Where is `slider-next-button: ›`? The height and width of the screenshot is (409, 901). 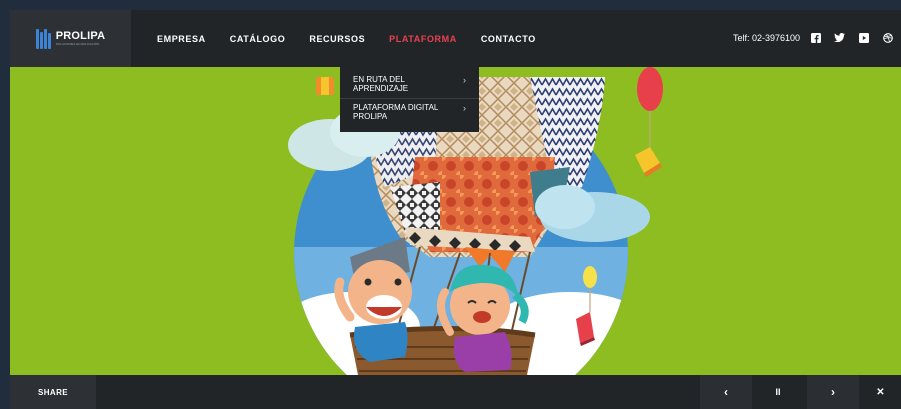
slider-next-button: › is located at coordinates (833, 392).